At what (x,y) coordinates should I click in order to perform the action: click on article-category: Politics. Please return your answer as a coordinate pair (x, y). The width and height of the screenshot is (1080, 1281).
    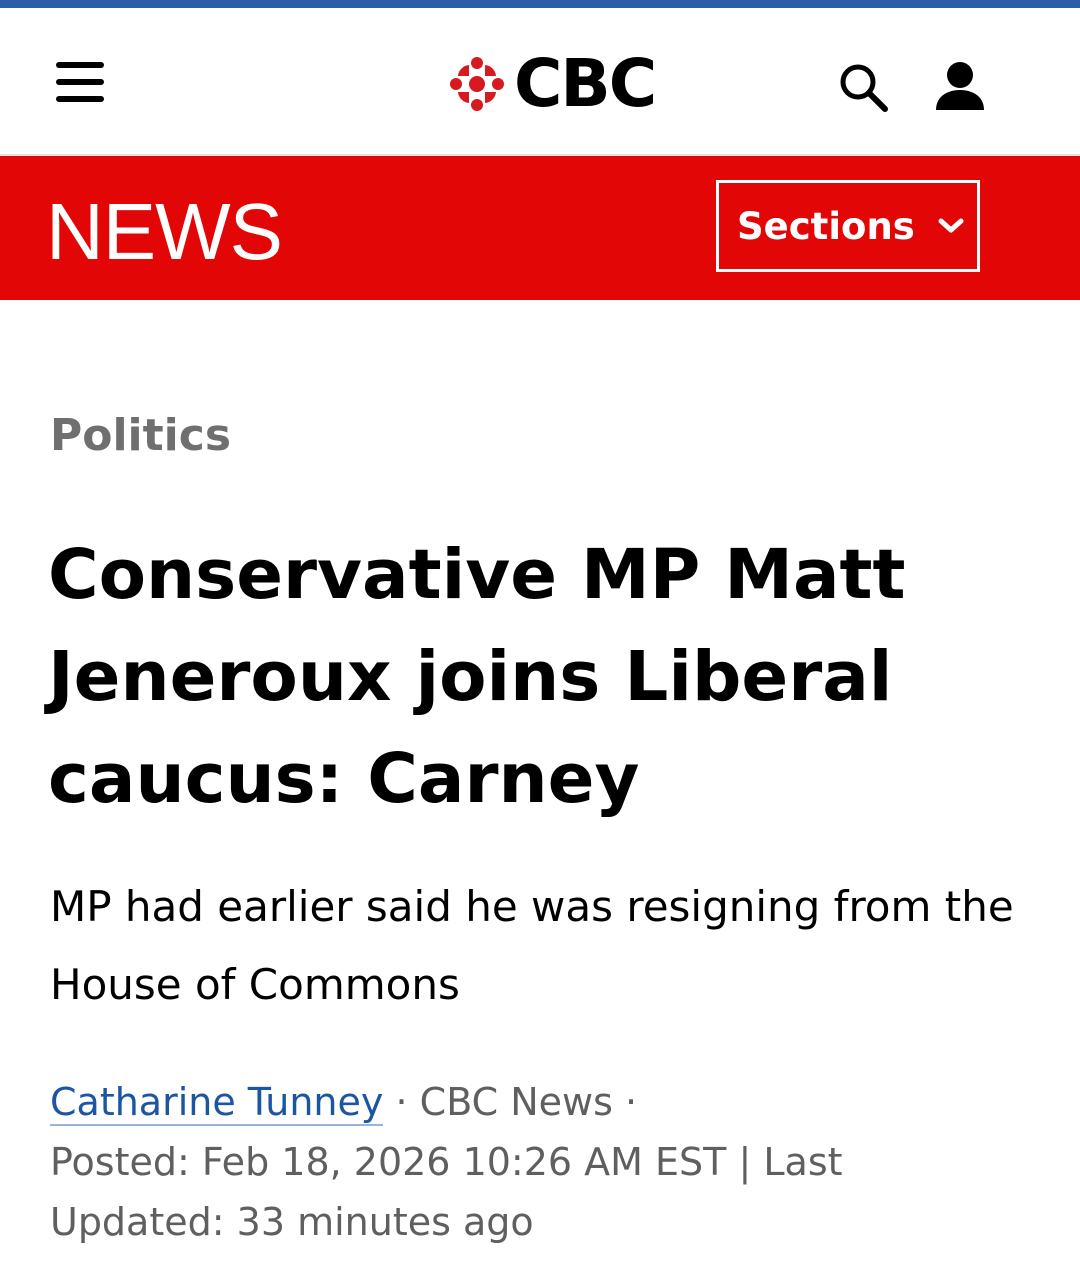
    Looking at the image, I should click on (140, 436).